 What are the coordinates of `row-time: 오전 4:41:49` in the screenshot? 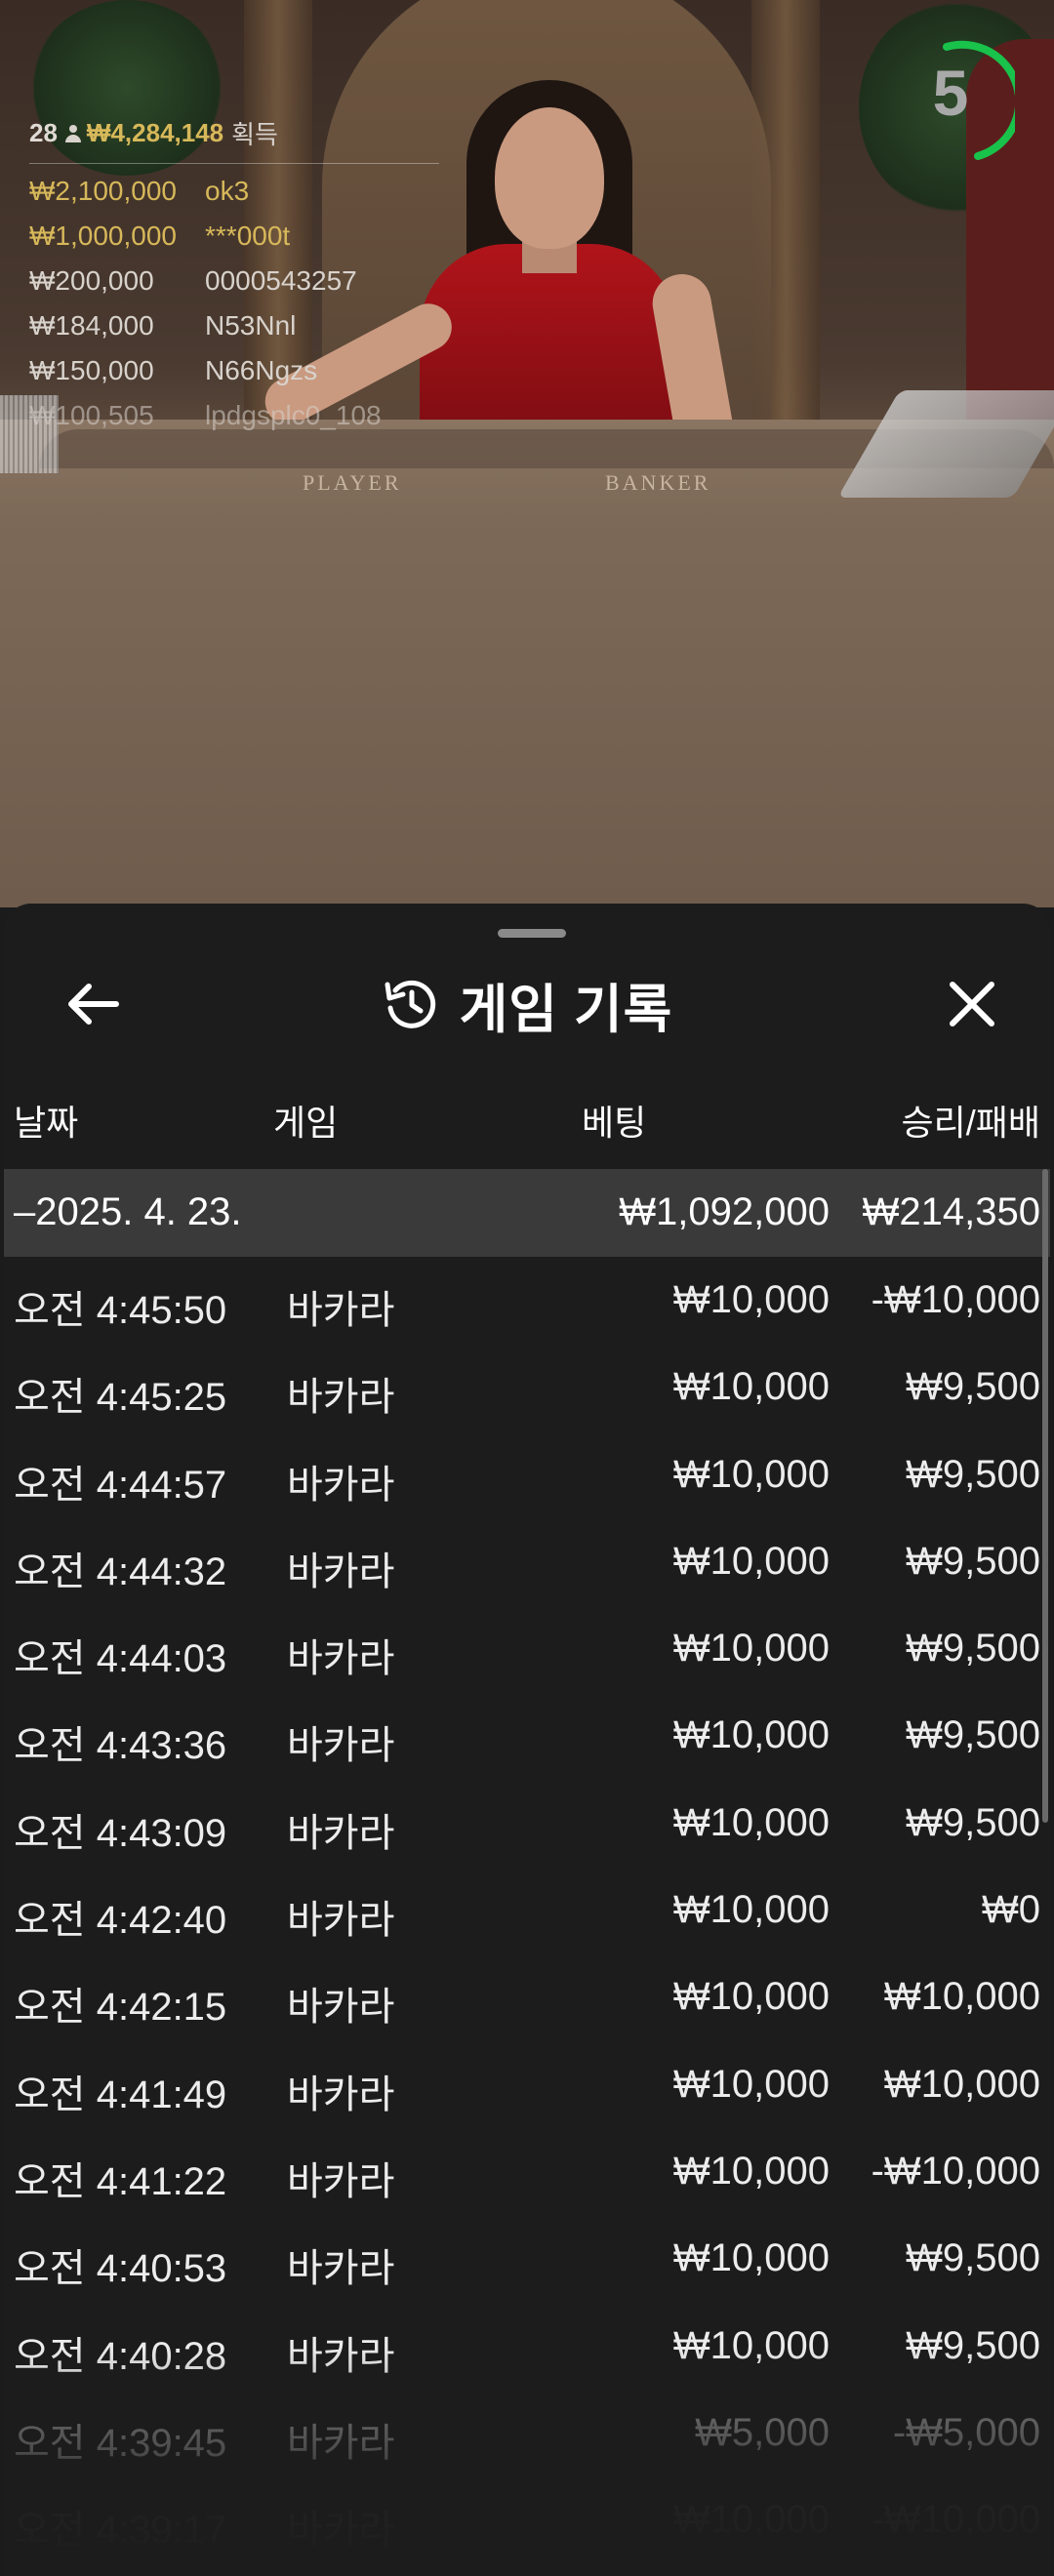 It's located at (120, 2094).